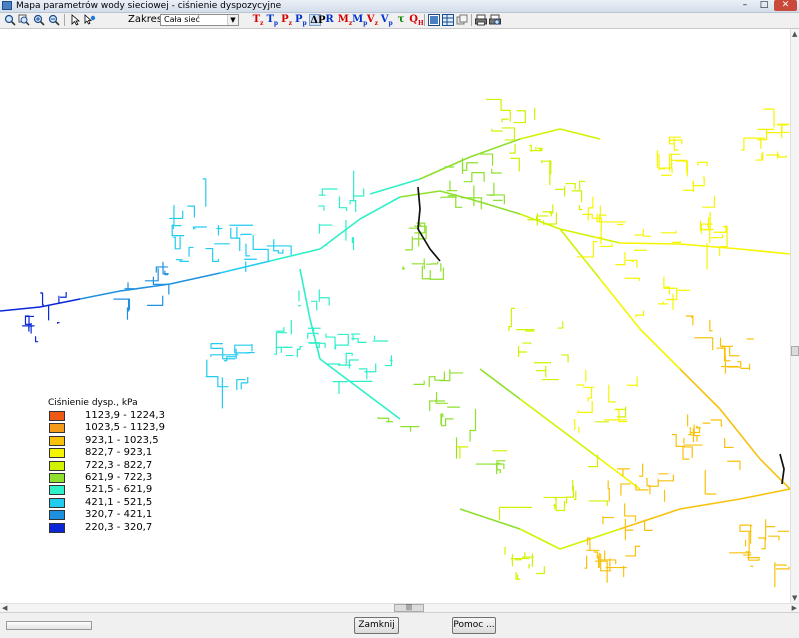 The image size is (799, 638). I want to click on legend-label: 521,5 - 621,9, so click(118, 490).